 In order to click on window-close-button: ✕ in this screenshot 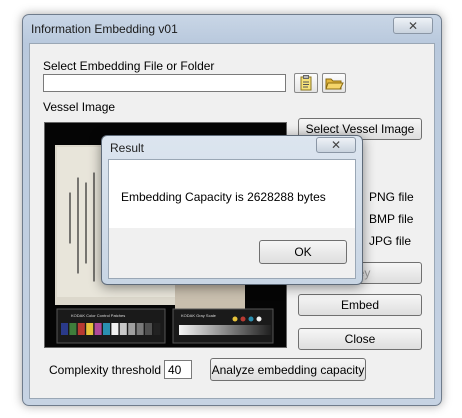, I will do `click(413, 25)`.